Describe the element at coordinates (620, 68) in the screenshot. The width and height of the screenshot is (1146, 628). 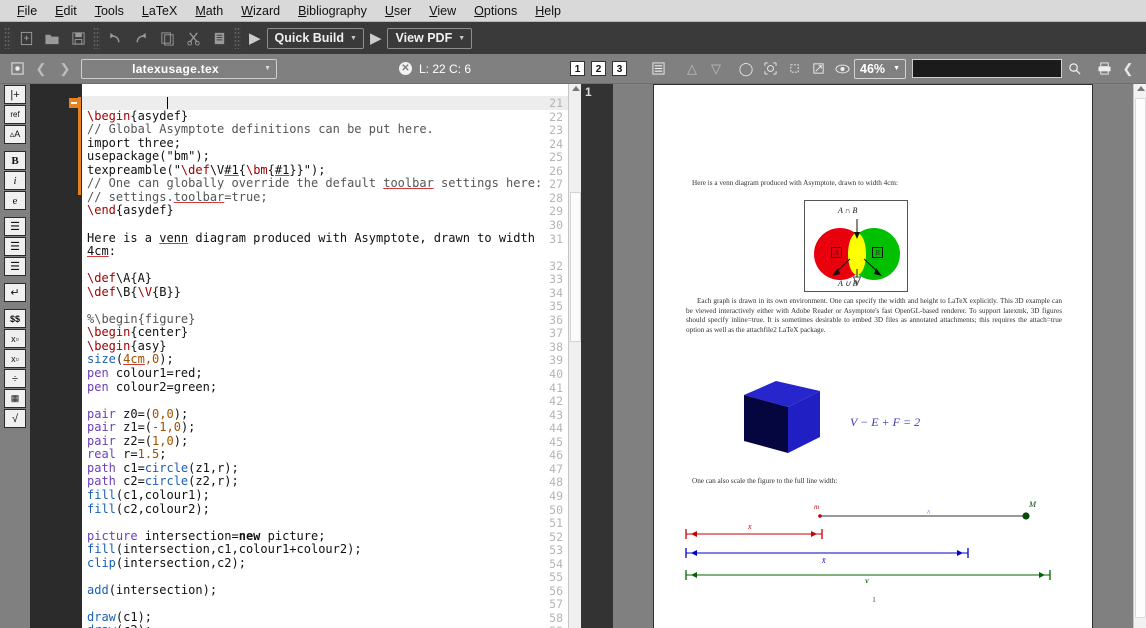
I see `view-mode-3-button: 3` at that location.